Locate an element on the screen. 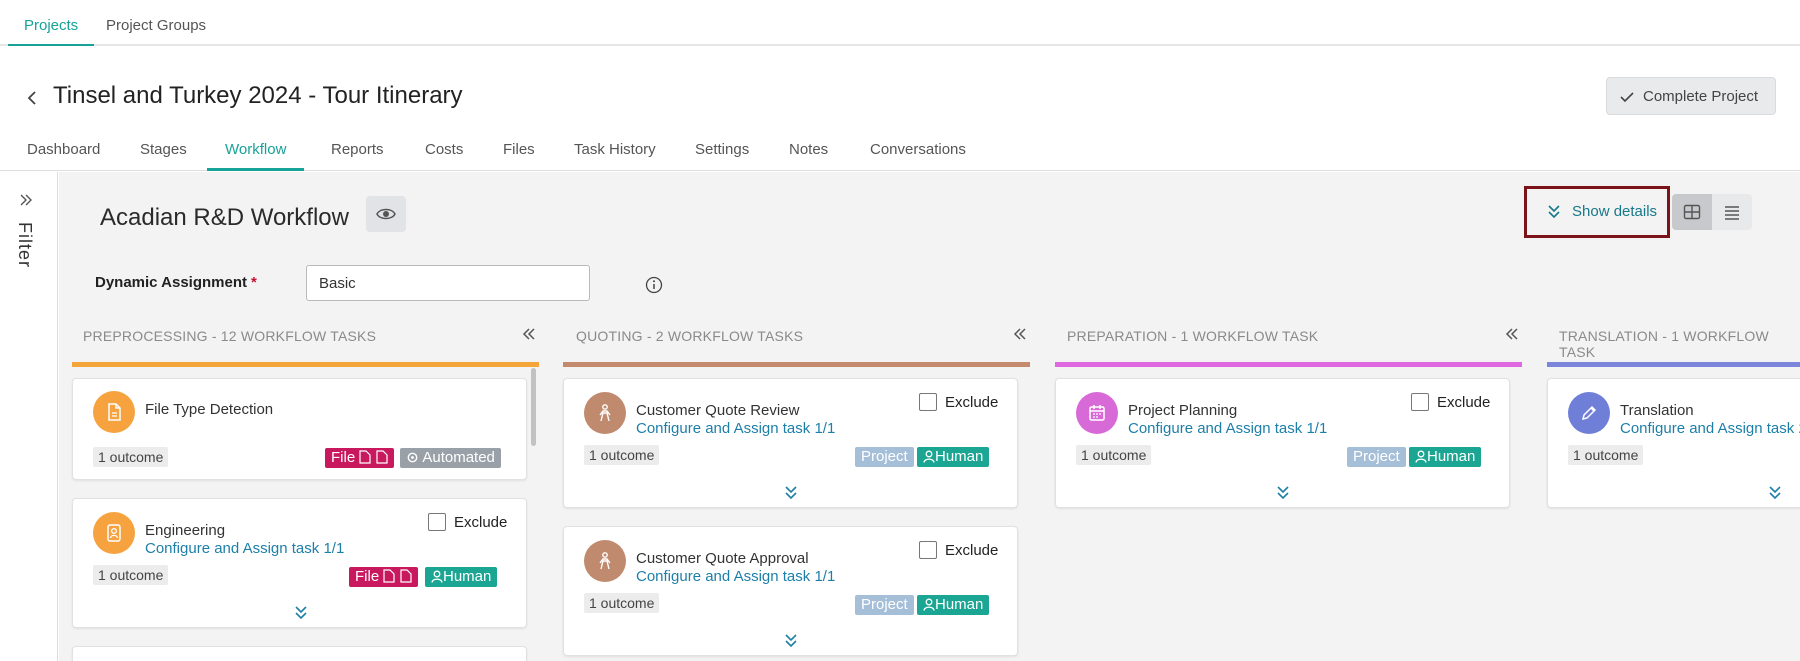 The image size is (1800, 661). project-title: Tinsel and Turkey 2024 - Tour Itinerary is located at coordinates (258, 95).